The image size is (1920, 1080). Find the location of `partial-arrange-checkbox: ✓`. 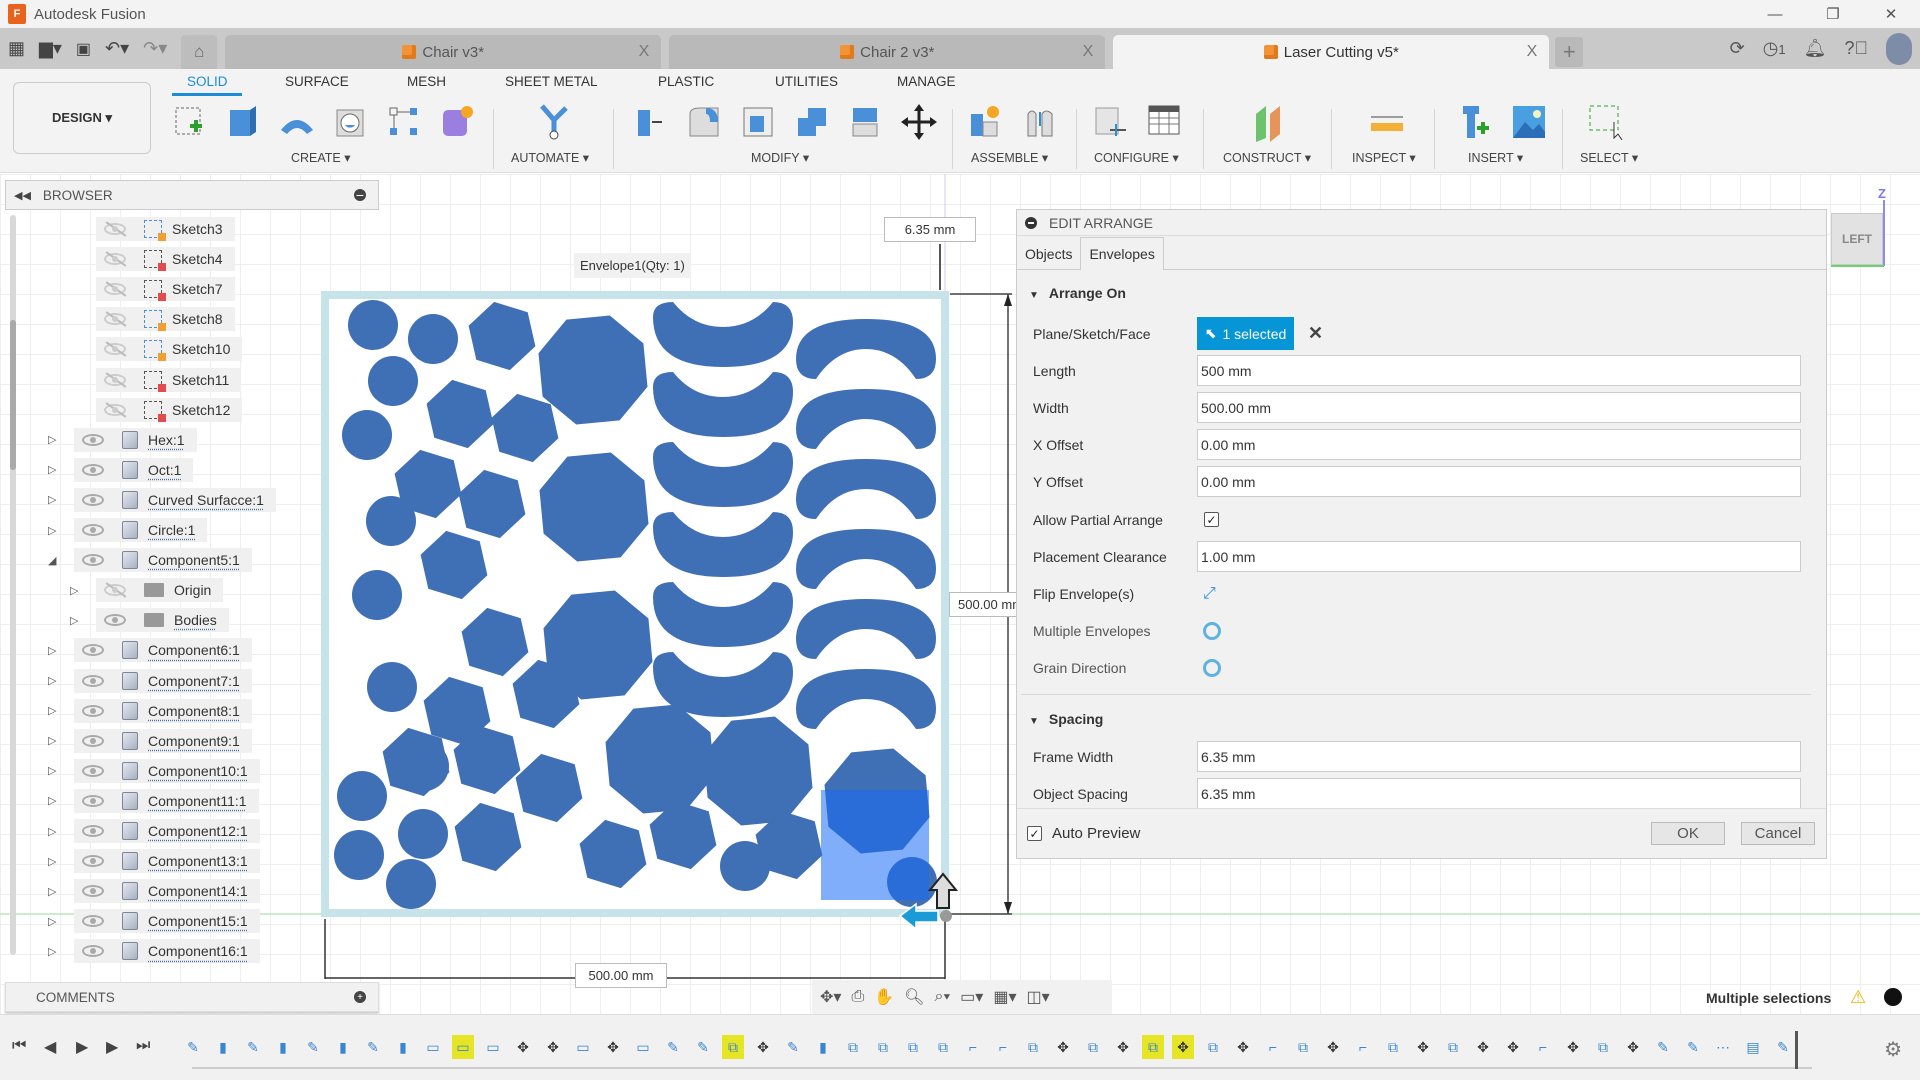

partial-arrange-checkbox: ✓ is located at coordinates (1211, 519).